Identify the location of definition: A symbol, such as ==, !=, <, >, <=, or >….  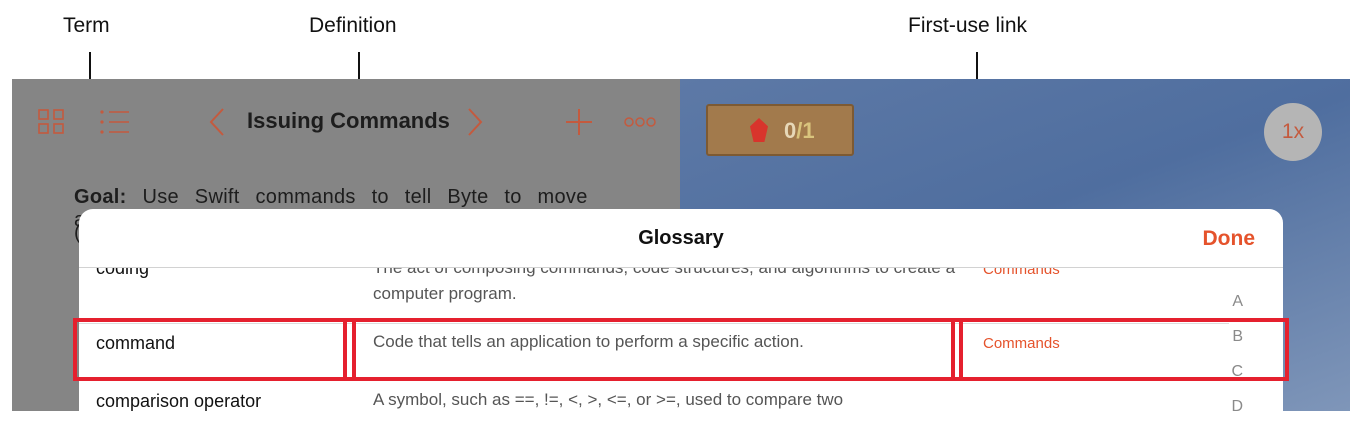
(608, 399).